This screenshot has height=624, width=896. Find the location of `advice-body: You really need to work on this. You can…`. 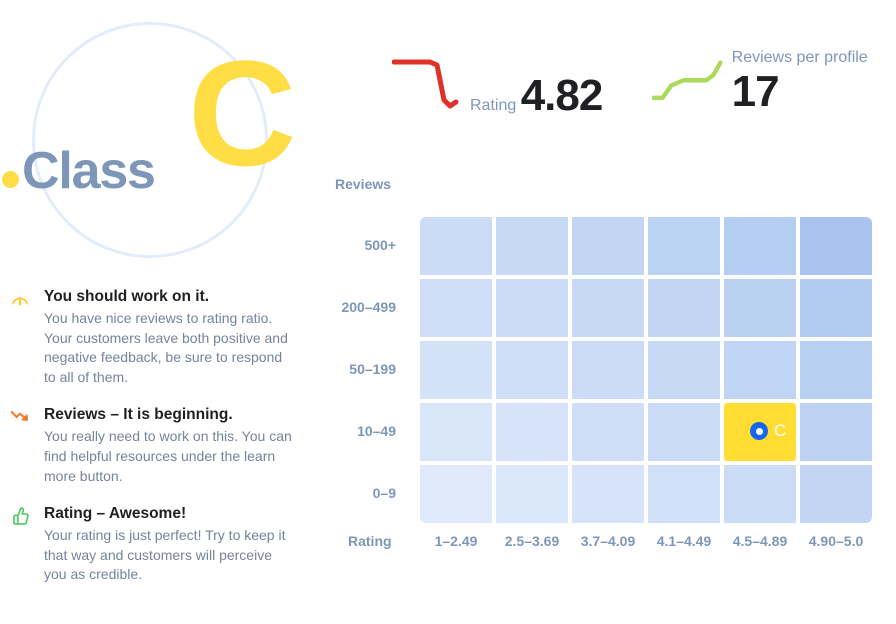

advice-body: You really need to work on this. You can… is located at coordinates (168, 456).